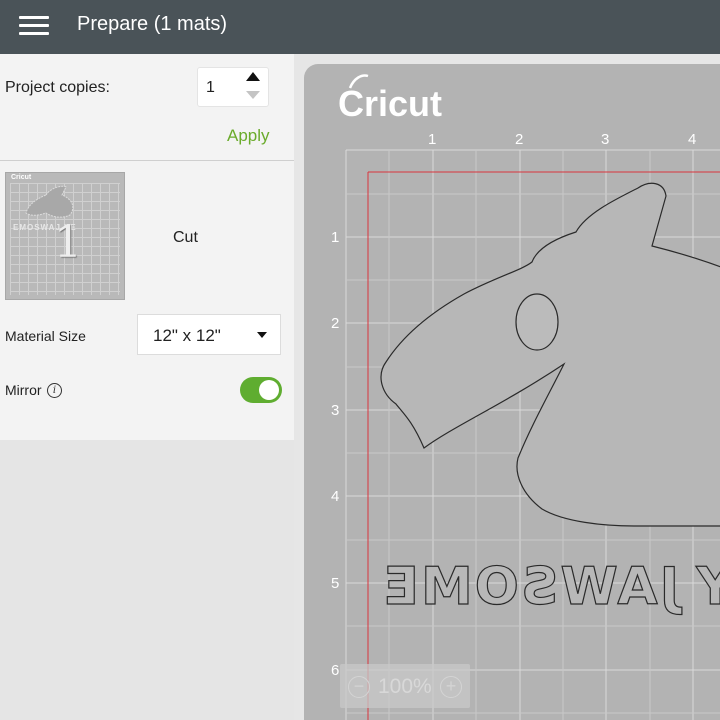 The height and width of the screenshot is (720, 720). I want to click on project-copies-value: 1, so click(210, 88).